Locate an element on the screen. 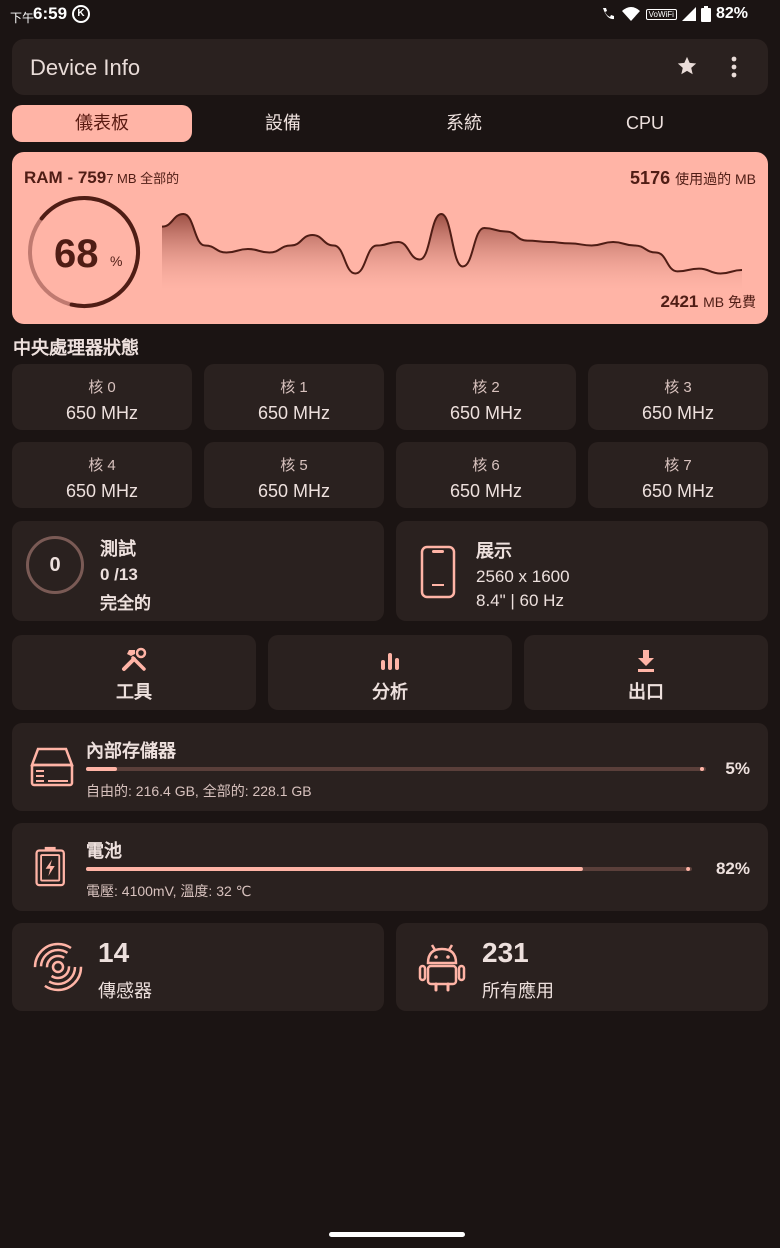 This screenshot has height=1248, width=780. status-time-prefix: 下午 is located at coordinates (22, 18).